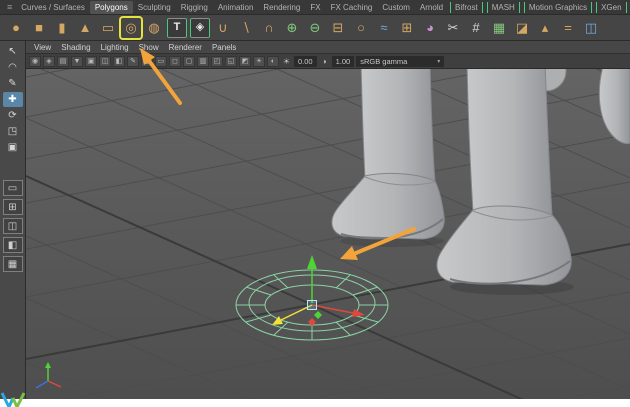  I want to click on poly-sphere-icon: ●, so click(16, 28).